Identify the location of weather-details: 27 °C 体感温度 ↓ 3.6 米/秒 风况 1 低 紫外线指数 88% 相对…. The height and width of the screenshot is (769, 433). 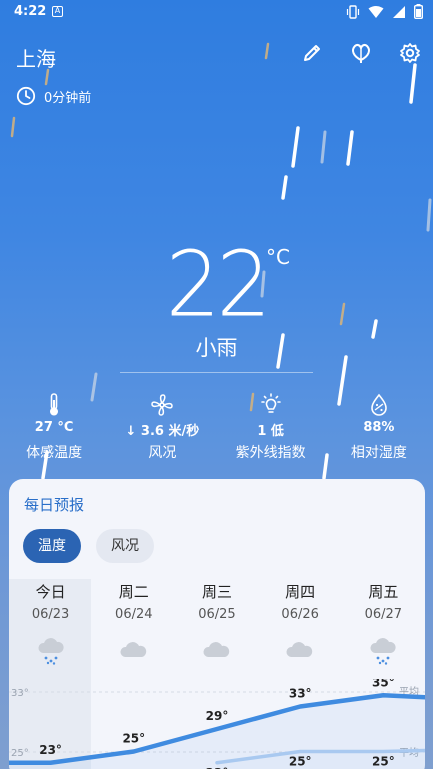
(216, 427).